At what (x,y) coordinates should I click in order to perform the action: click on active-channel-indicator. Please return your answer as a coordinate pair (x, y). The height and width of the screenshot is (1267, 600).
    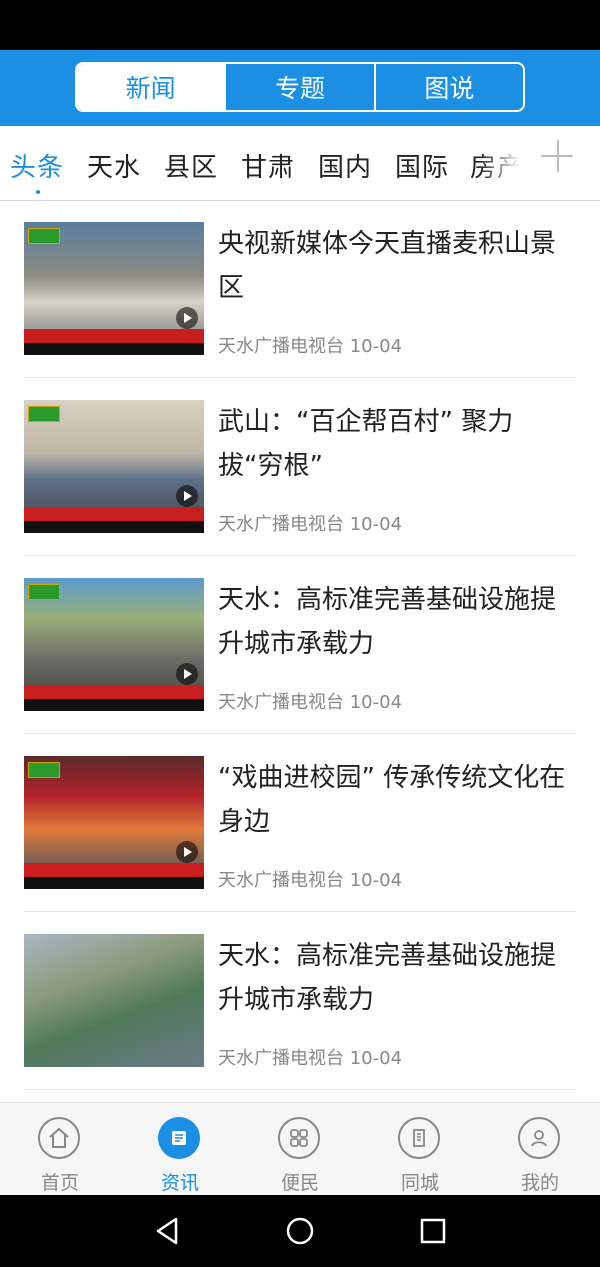
    Looking at the image, I should click on (38, 192).